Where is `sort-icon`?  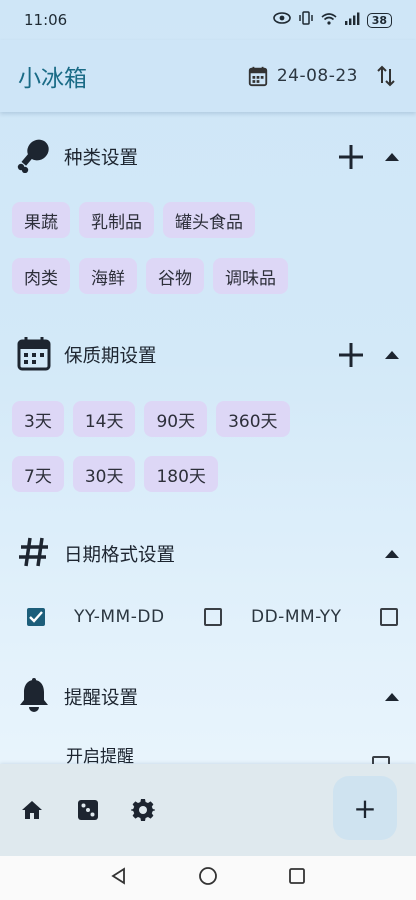
sort-icon is located at coordinates (386, 76).